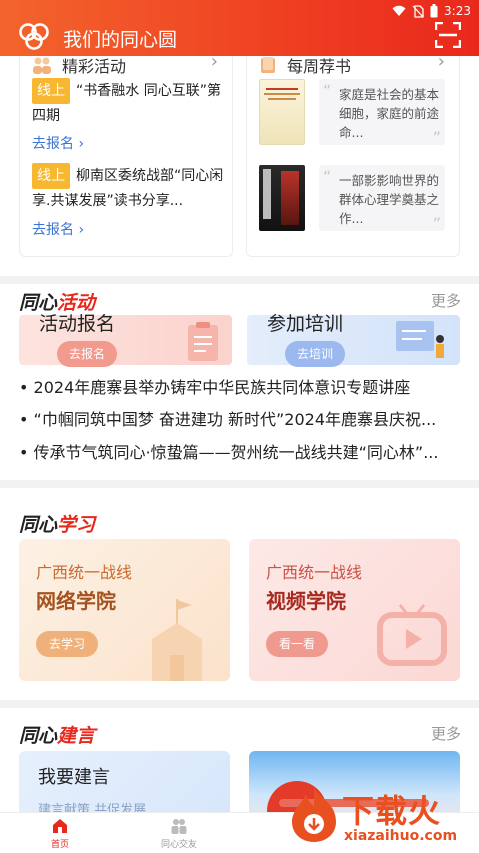  What do you see at coordinates (120, 40) in the screenshot?
I see `page-title: 我们的同心圆` at bounding box center [120, 40].